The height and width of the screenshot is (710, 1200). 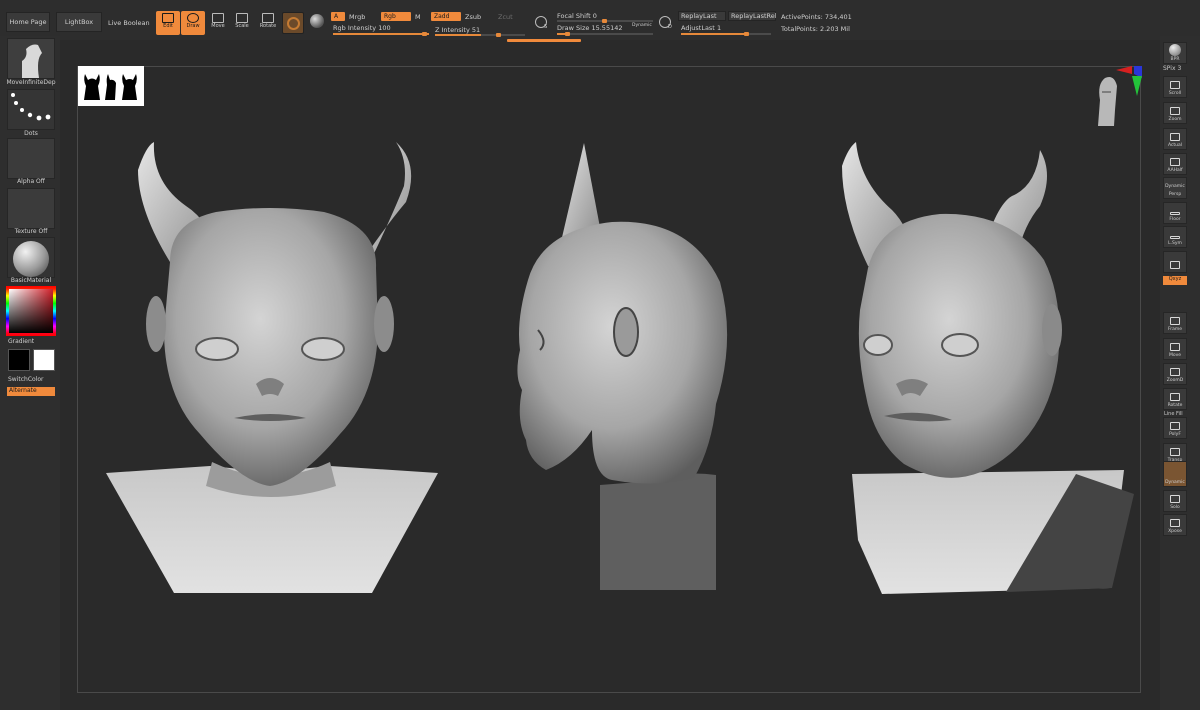 What do you see at coordinates (752, 16) in the screenshot?
I see `replay-last-rel-button: ReplayLastRel` at bounding box center [752, 16].